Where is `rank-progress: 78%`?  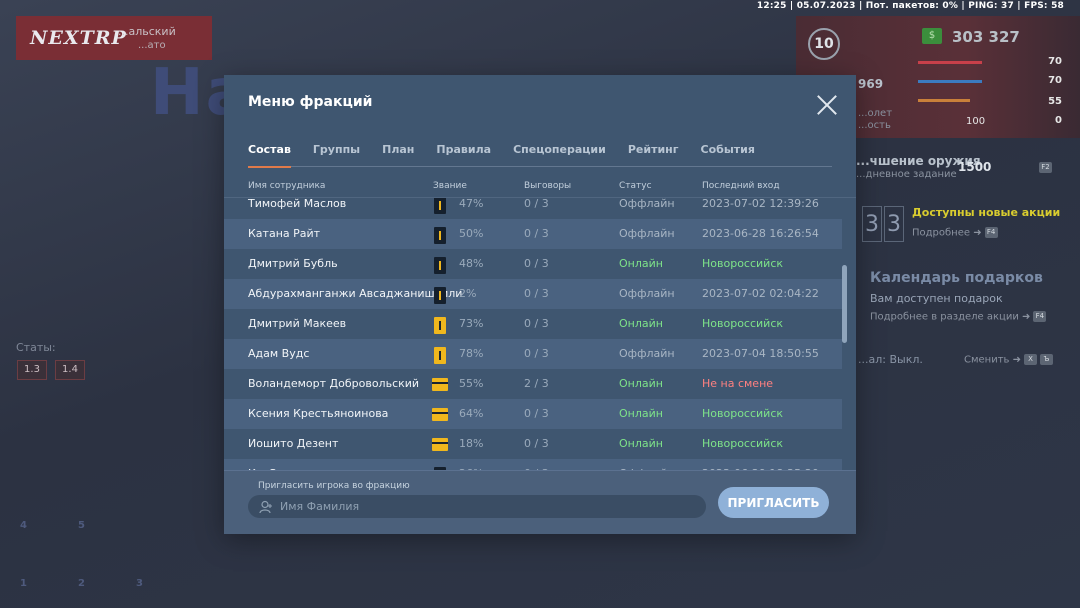
rank-progress: 78% is located at coordinates (471, 353).